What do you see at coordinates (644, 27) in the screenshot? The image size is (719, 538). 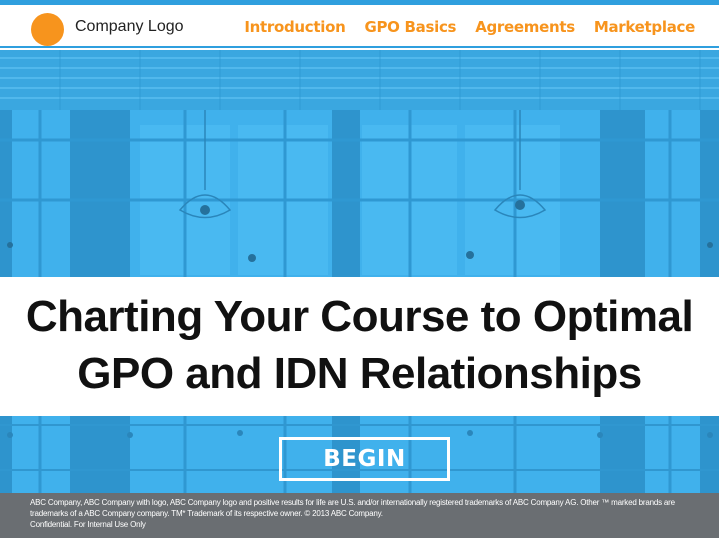 I see `nav-marketplace: Marketplace` at bounding box center [644, 27].